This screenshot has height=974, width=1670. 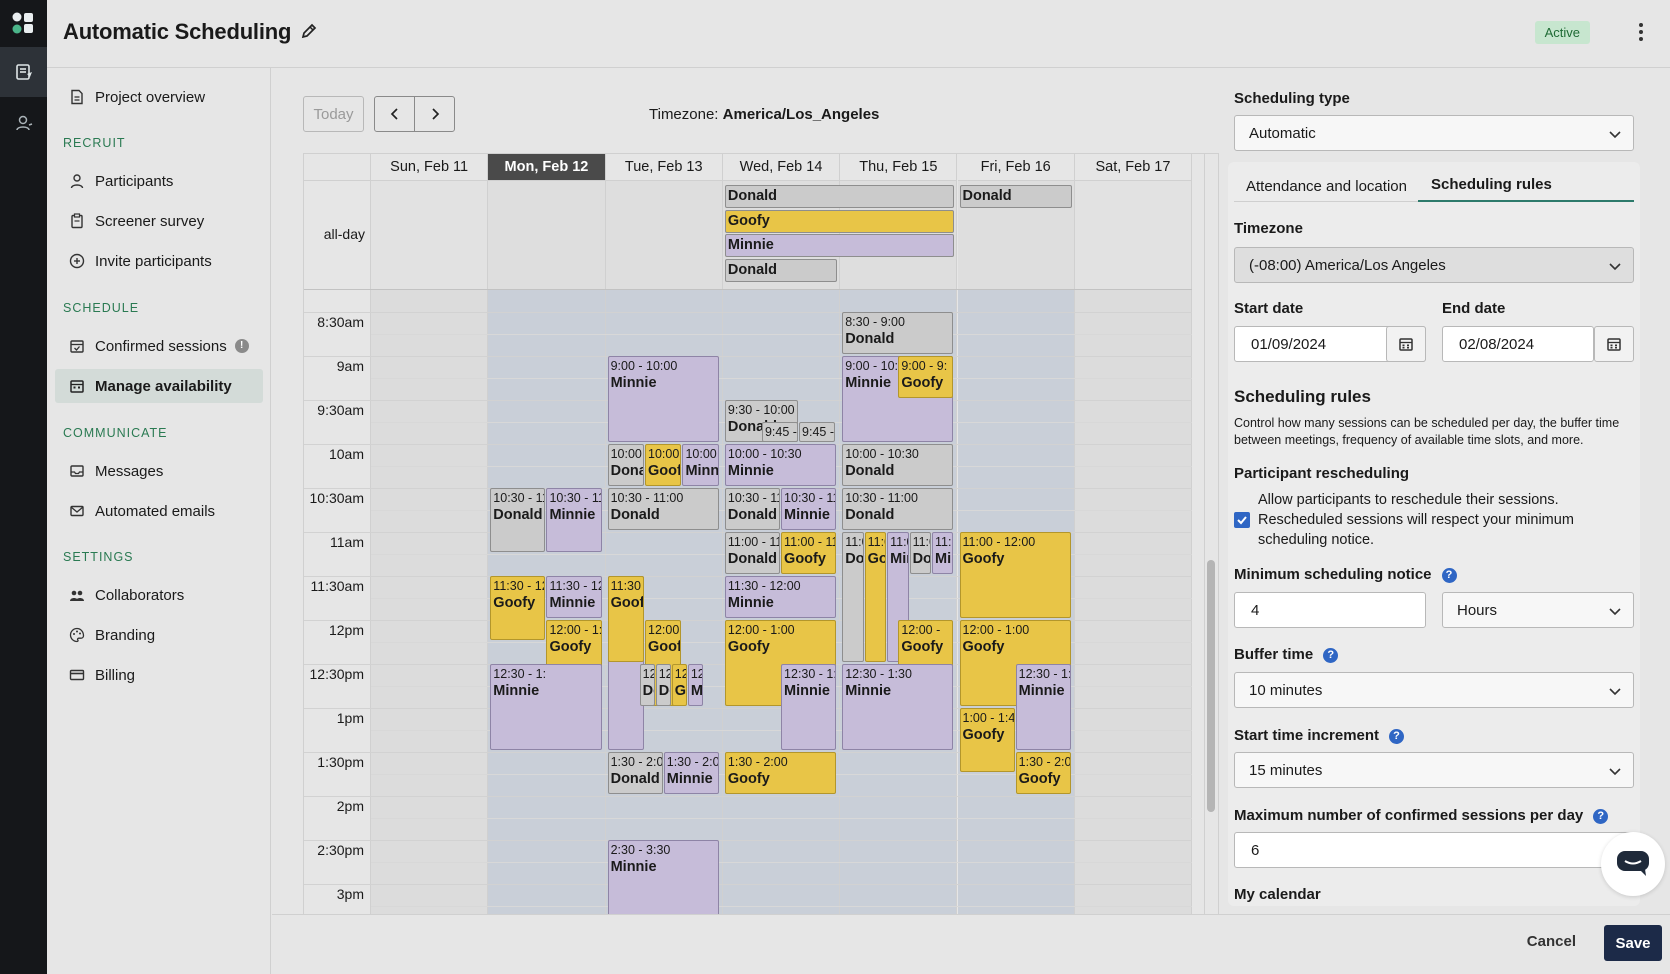 What do you see at coordinates (1133, 167) in the screenshot?
I see `day-header: Sat, Feb 17` at bounding box center [1133, 167].